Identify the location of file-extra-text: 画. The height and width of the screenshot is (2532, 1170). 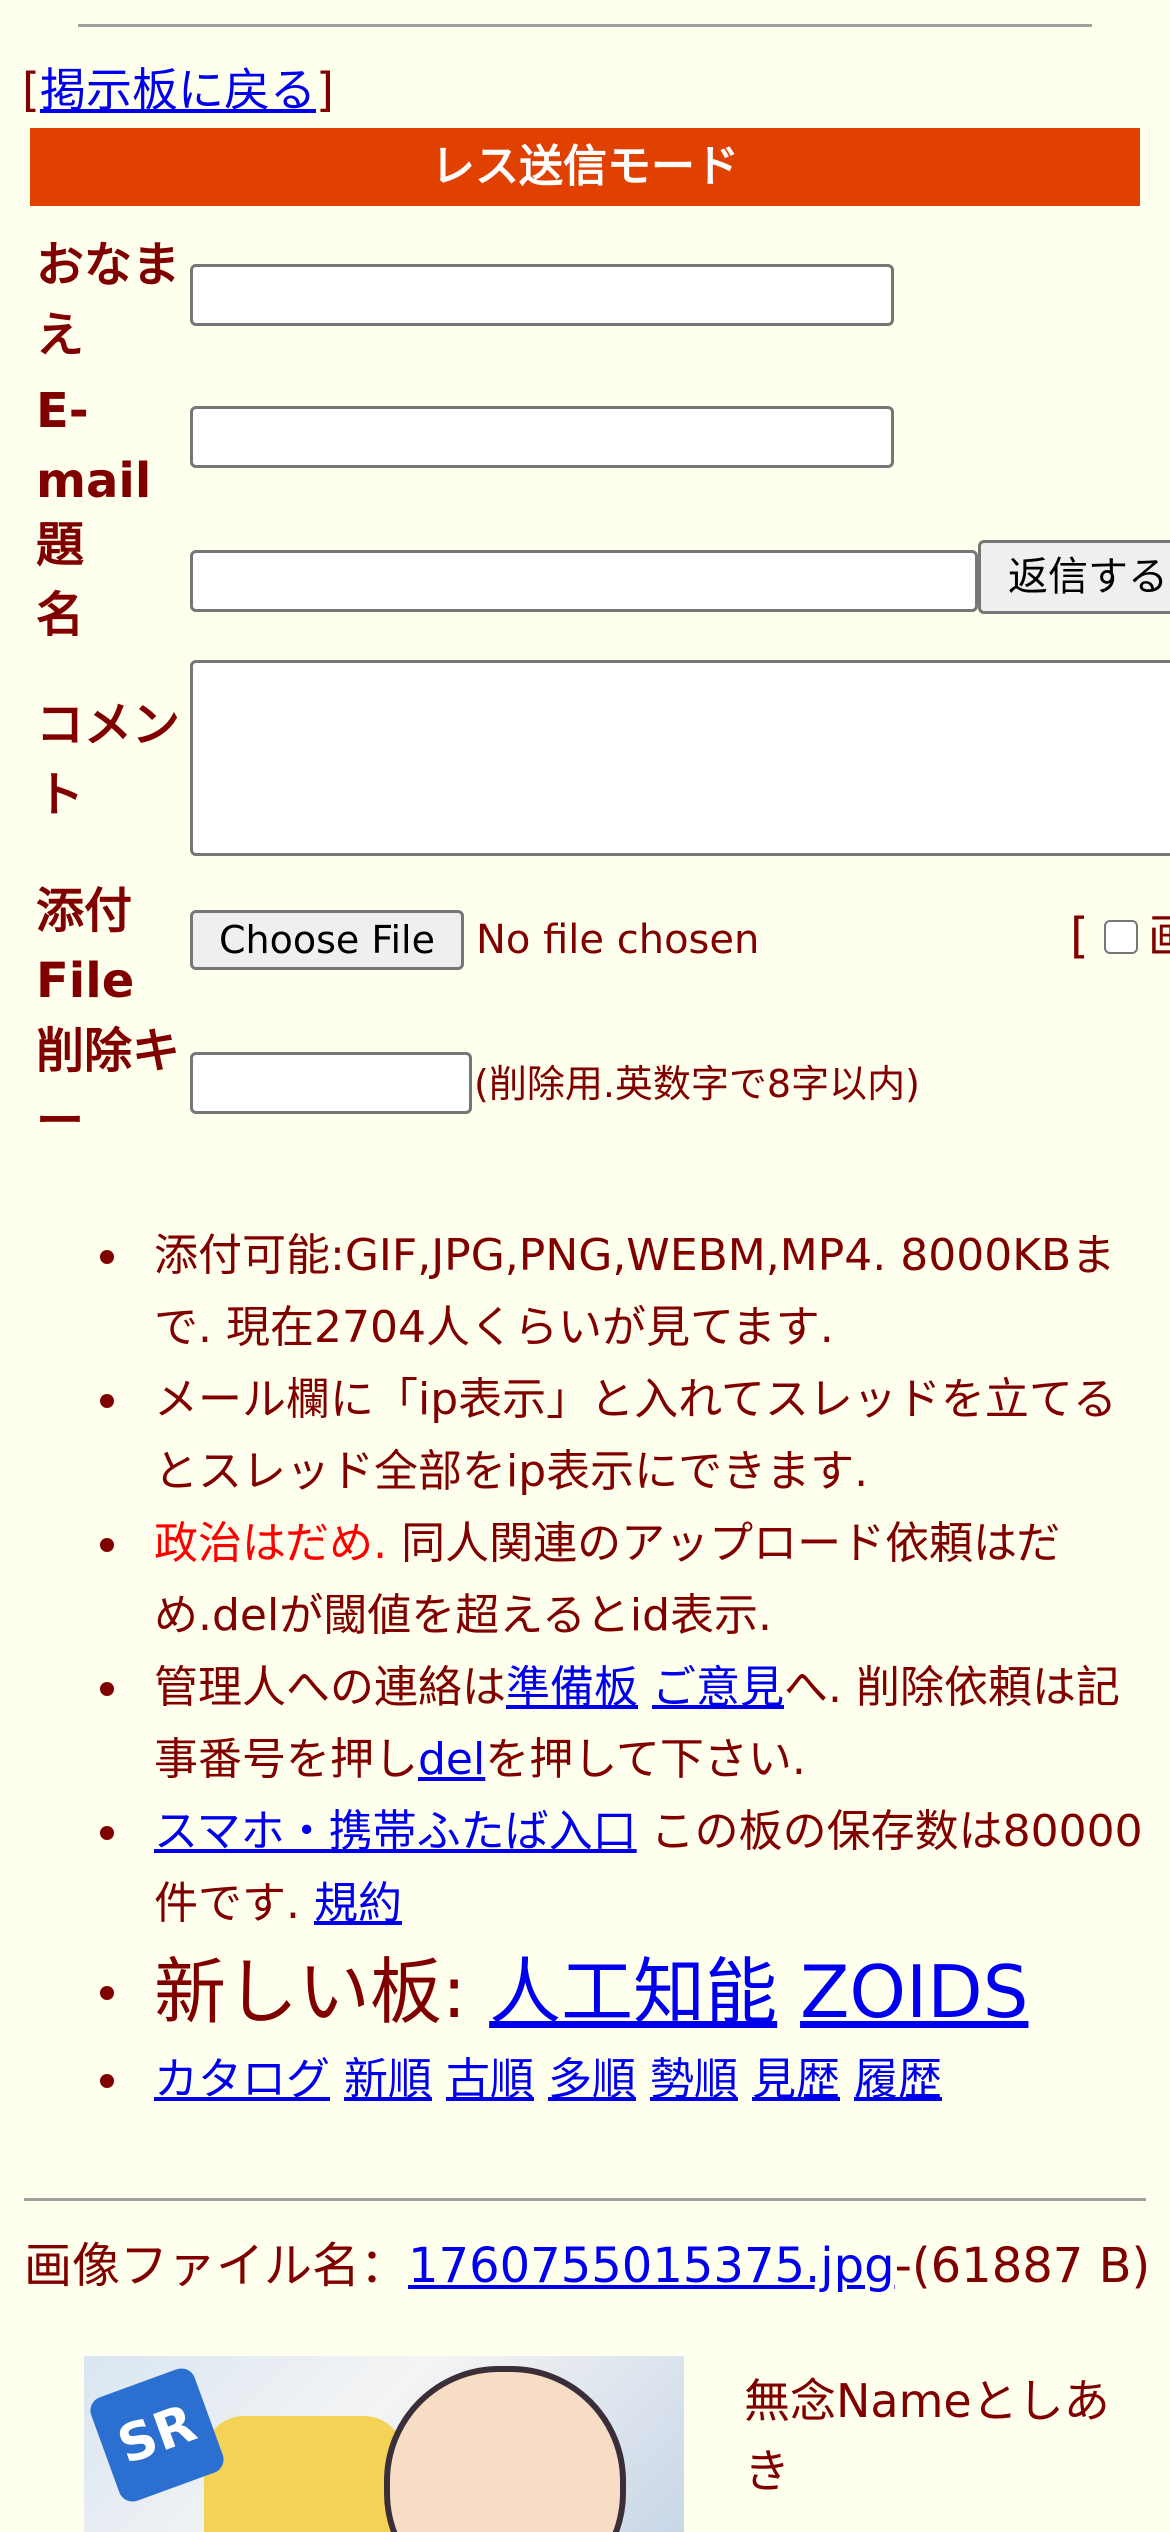
(1159, 936).